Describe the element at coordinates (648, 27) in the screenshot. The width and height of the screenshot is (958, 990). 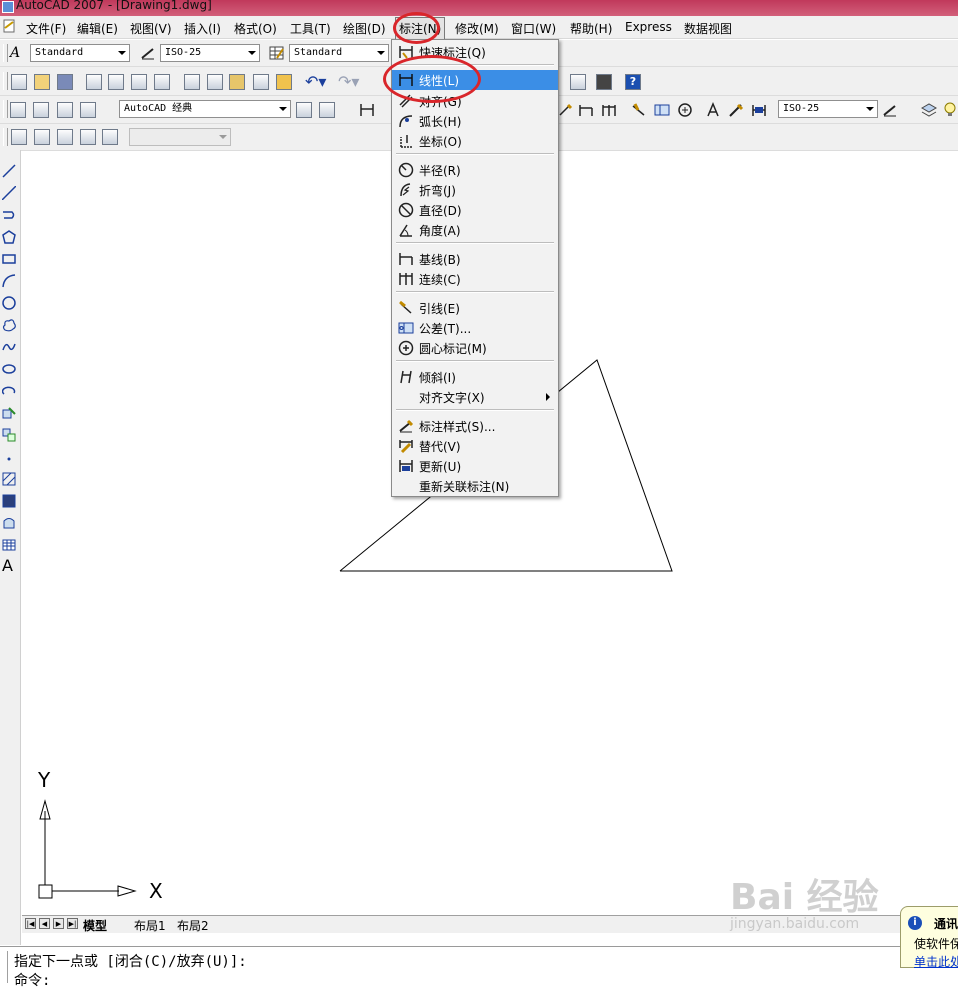
I see `menu-express: Express` at that location.